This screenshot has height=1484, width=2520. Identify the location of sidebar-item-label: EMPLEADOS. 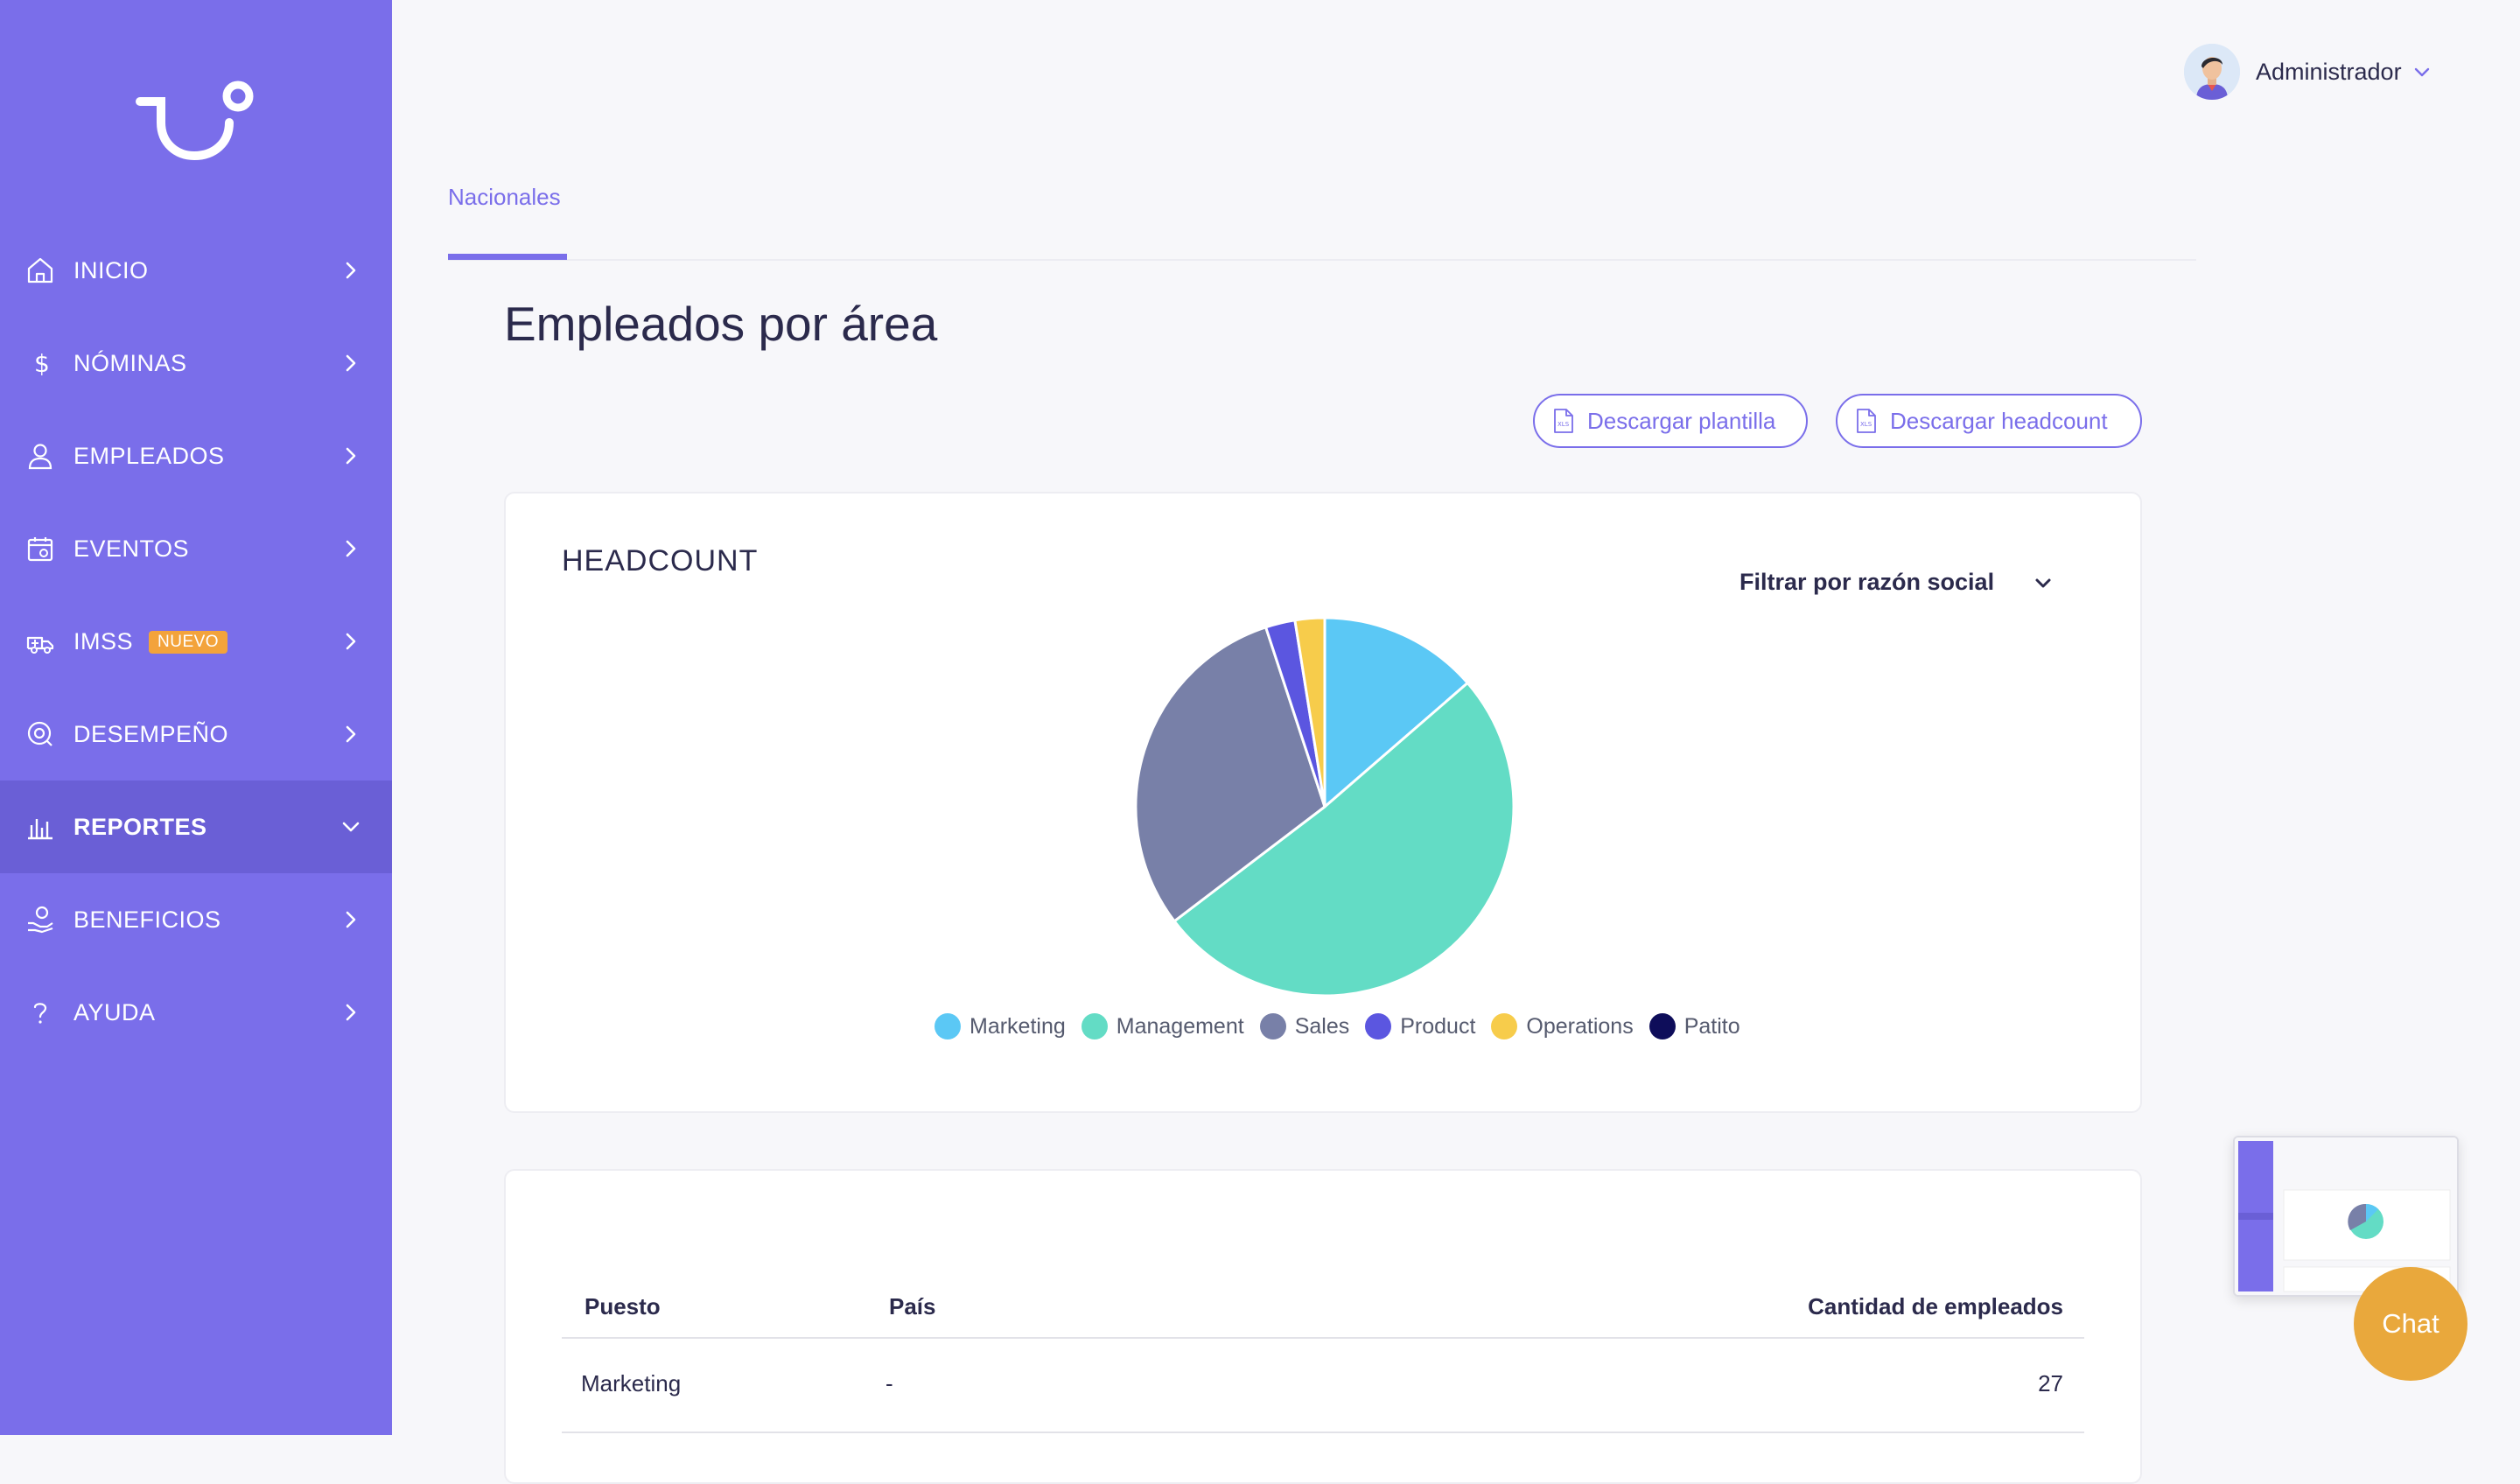
(149, 455).